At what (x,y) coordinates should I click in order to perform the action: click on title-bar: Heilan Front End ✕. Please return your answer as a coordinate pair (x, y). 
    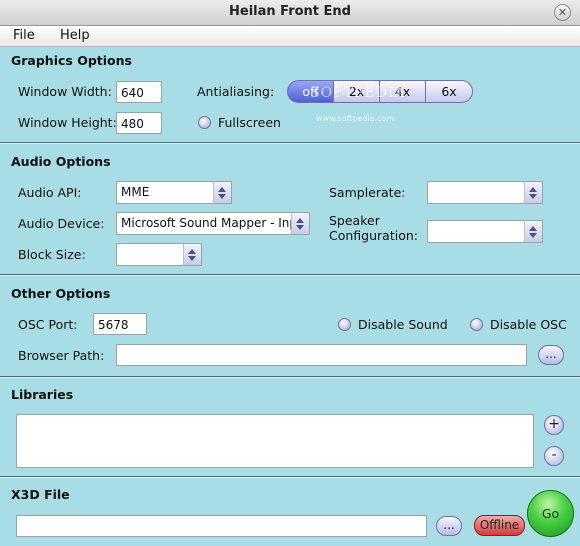
    Looking at the image, I should click on (290, 13).